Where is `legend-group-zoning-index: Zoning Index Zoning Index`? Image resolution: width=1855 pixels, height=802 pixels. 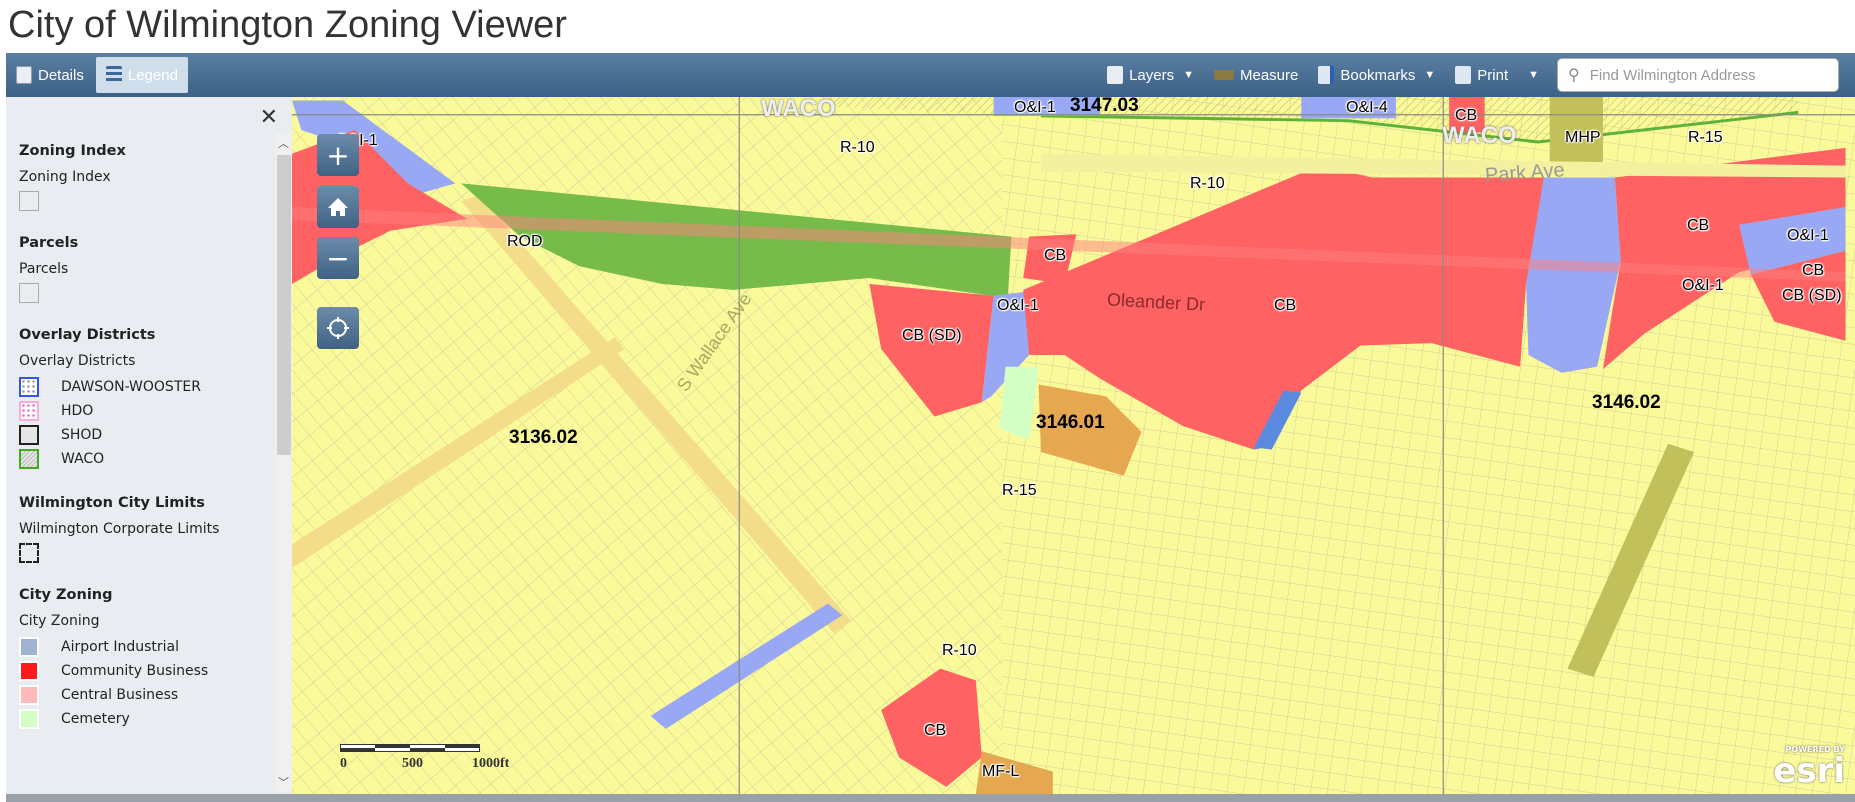 legend-group-zoning-index: Zoning Index Zoning Index is located at coordinates (146, 177).